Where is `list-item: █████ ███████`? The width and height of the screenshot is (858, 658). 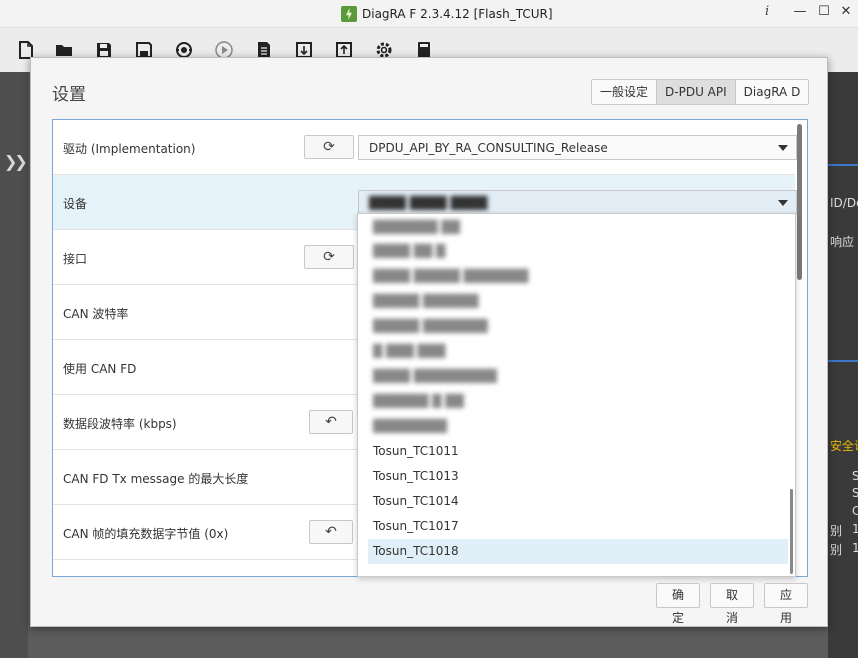
list-item: █████ ███████ is located at coordinates (578, 326).